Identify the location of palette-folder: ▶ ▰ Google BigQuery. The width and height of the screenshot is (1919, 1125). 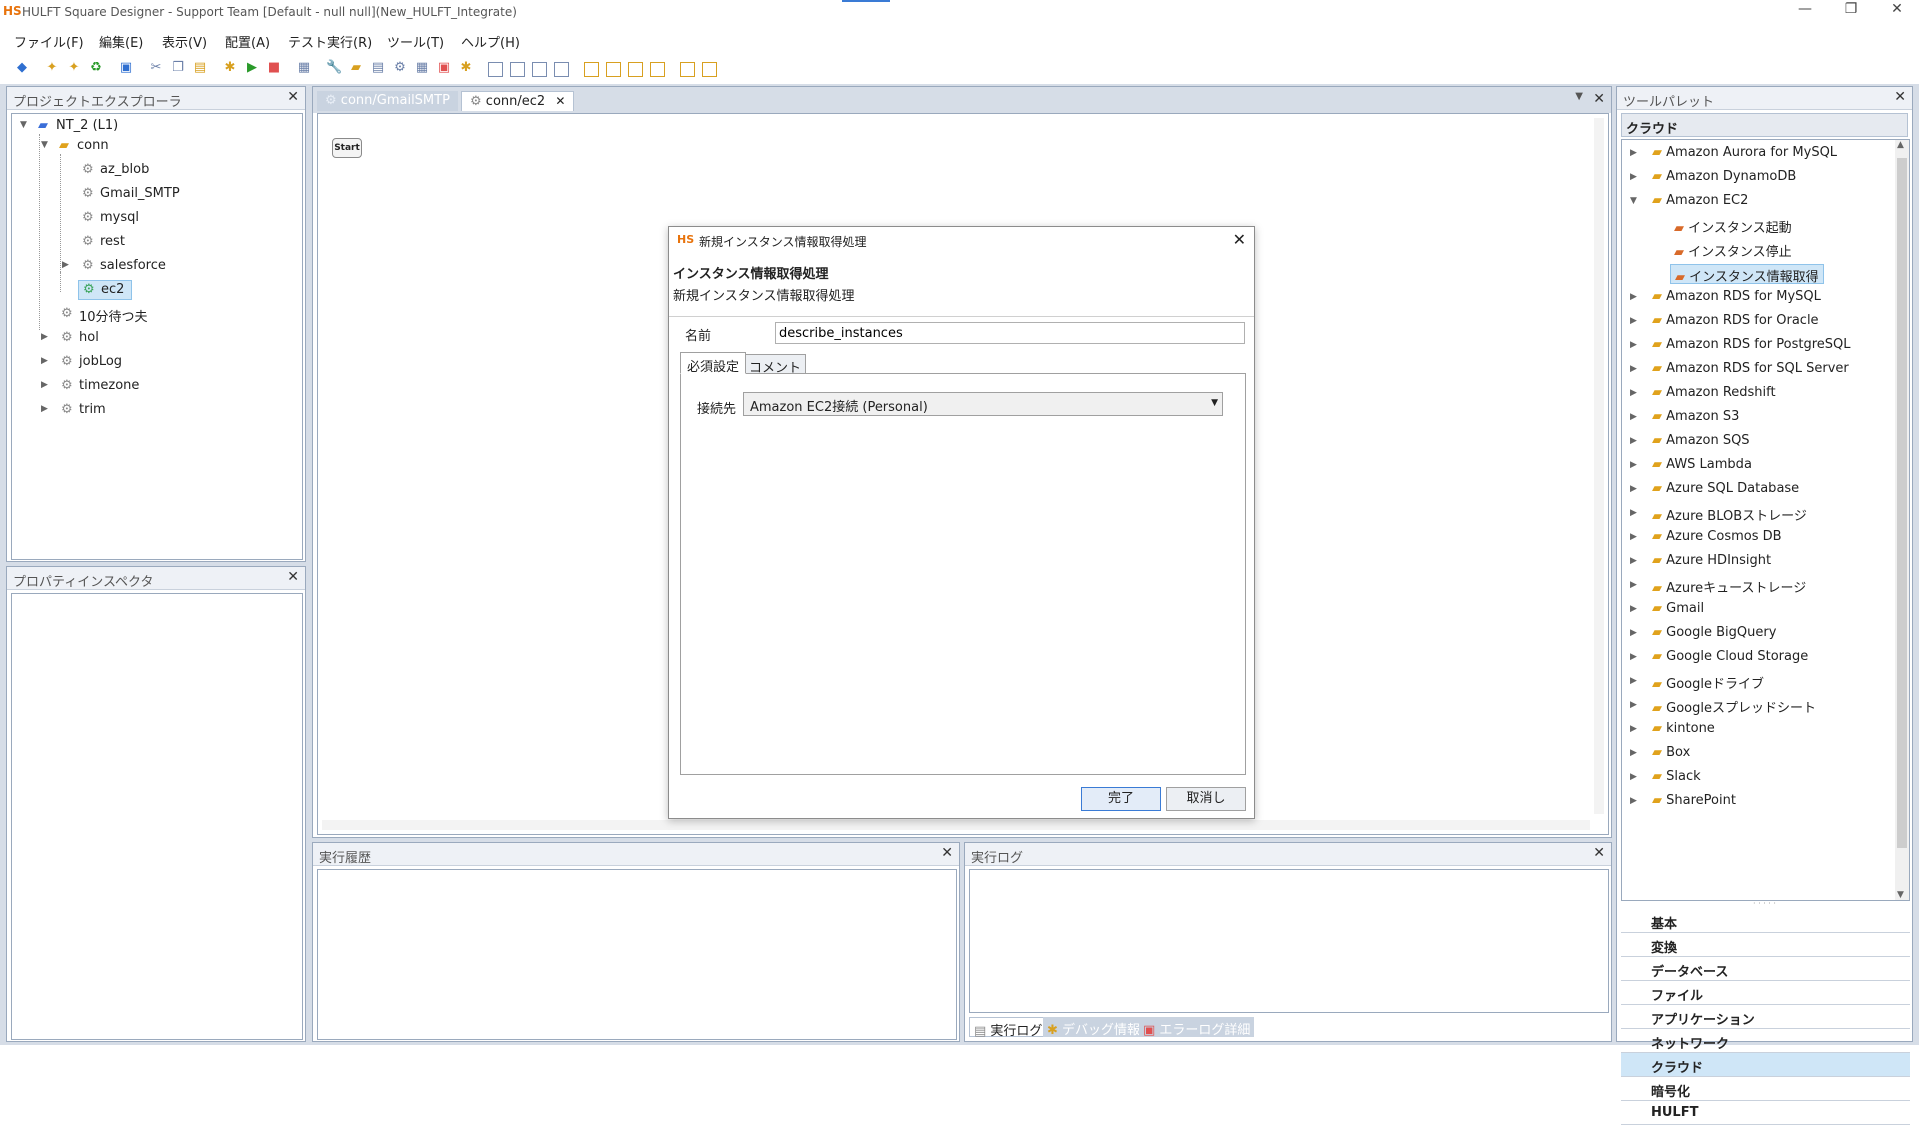
(1765, 634).